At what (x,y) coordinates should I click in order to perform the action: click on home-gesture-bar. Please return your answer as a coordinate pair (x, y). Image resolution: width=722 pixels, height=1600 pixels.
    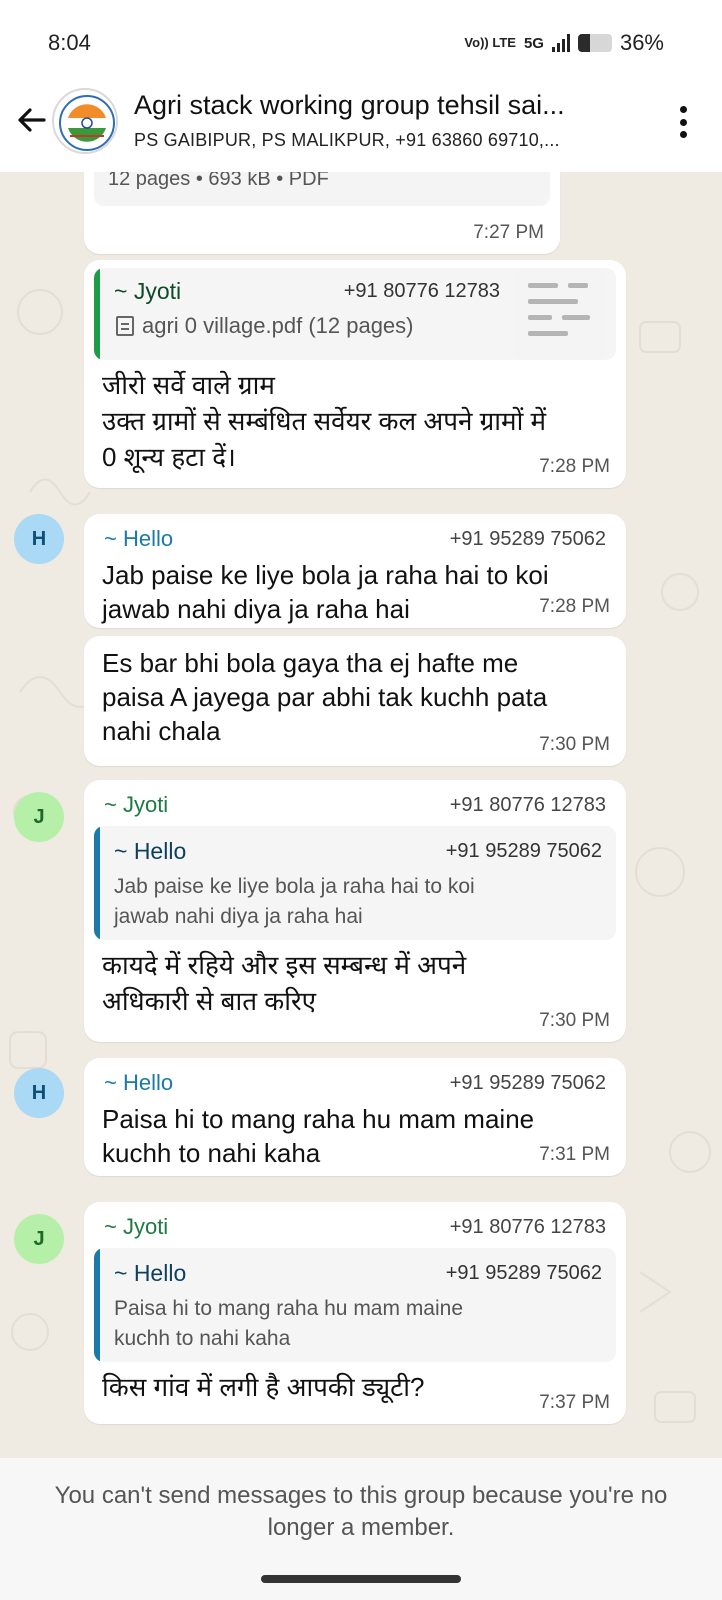
    Looking at the image, I should click on (361, 1579).